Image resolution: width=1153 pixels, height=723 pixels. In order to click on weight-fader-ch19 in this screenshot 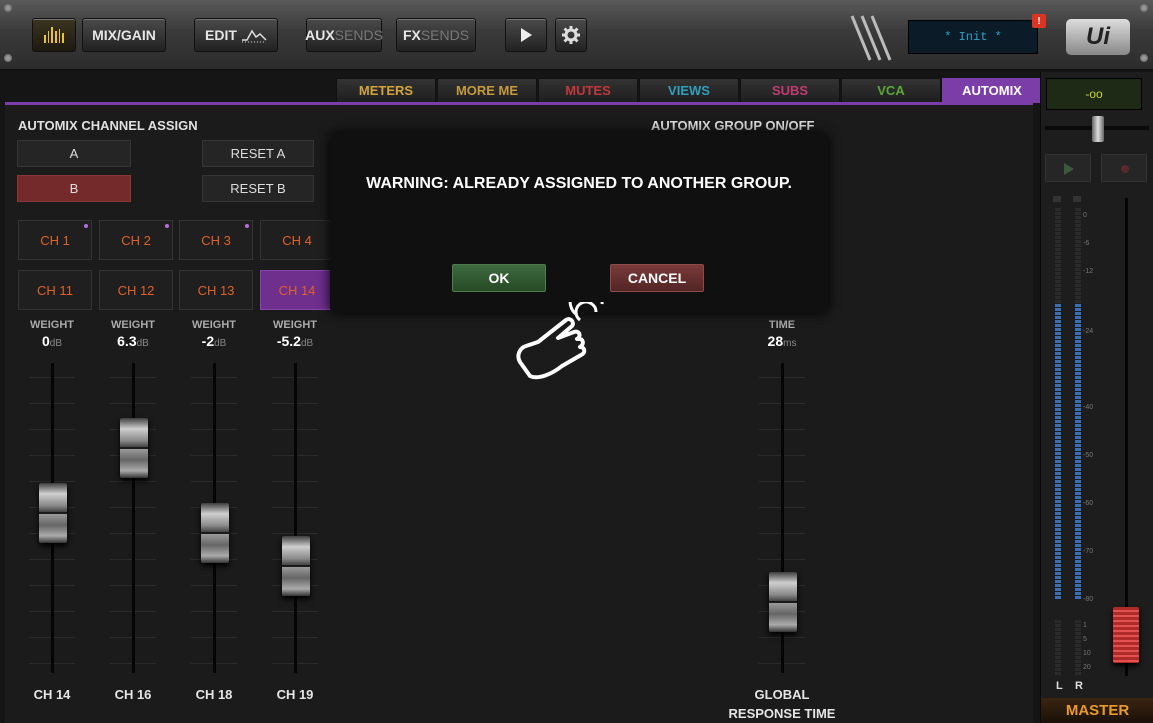, I will do `click(296, 566)`.